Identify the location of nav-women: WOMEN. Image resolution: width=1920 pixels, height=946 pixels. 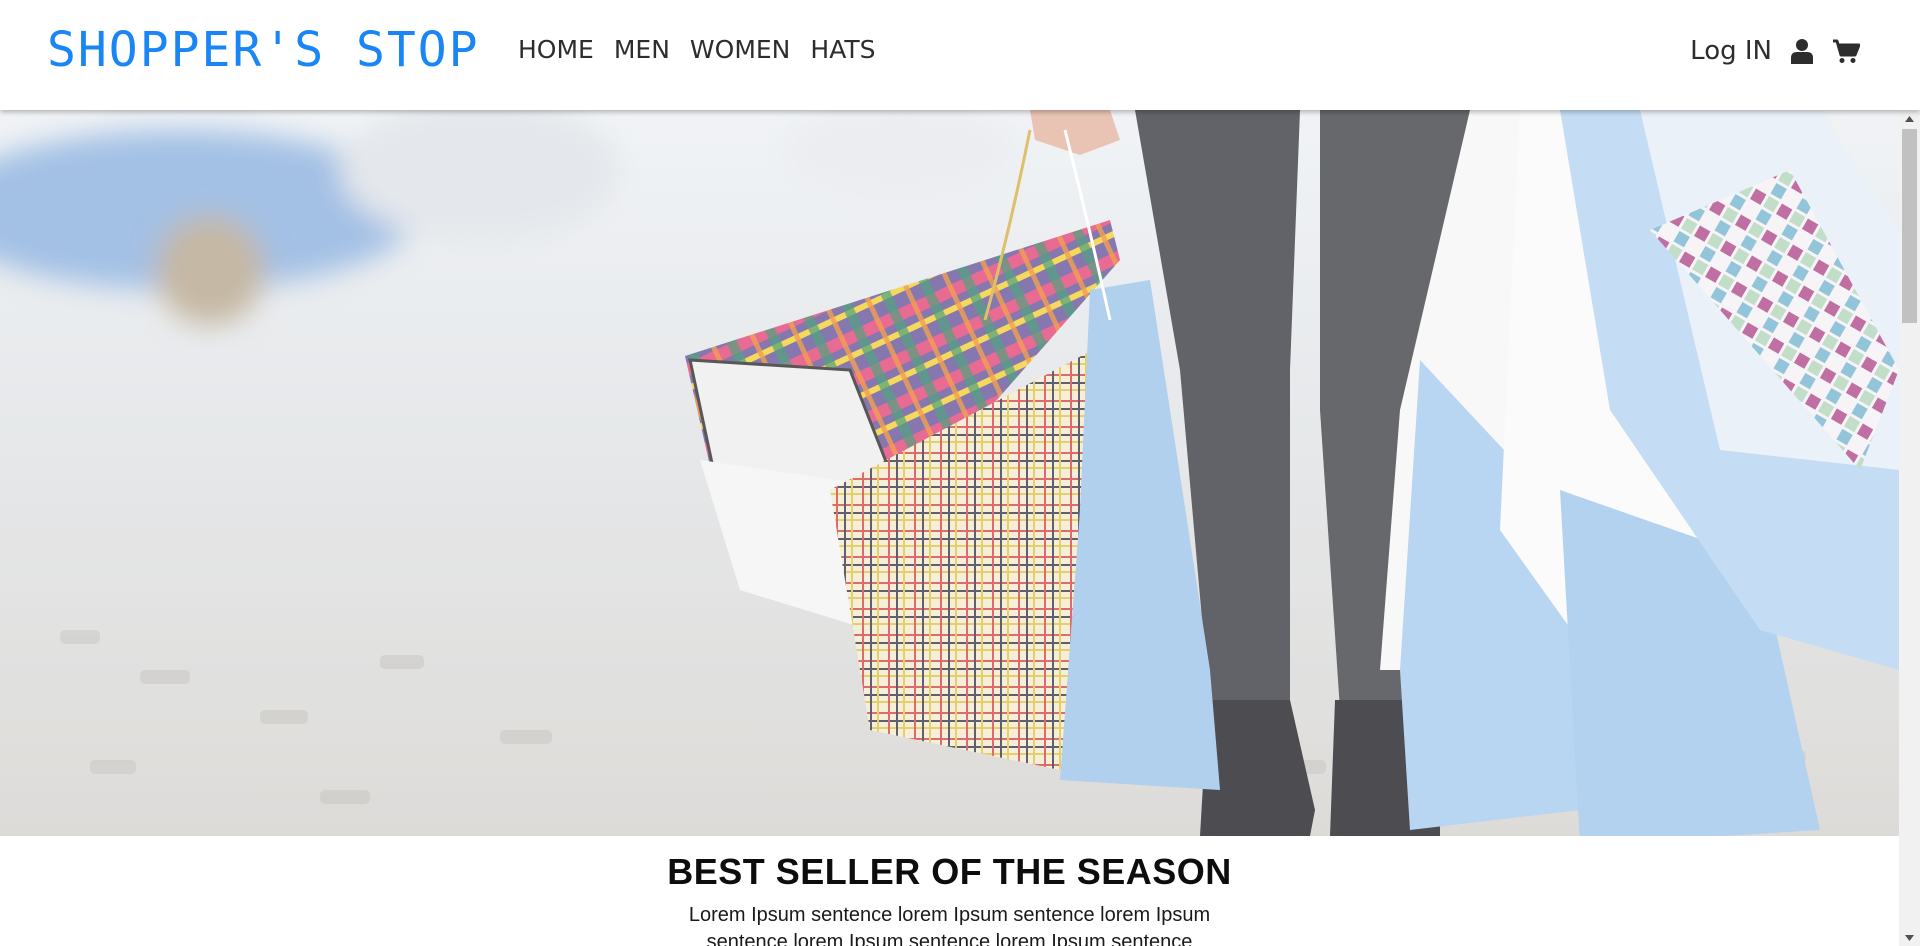
(740, 50).